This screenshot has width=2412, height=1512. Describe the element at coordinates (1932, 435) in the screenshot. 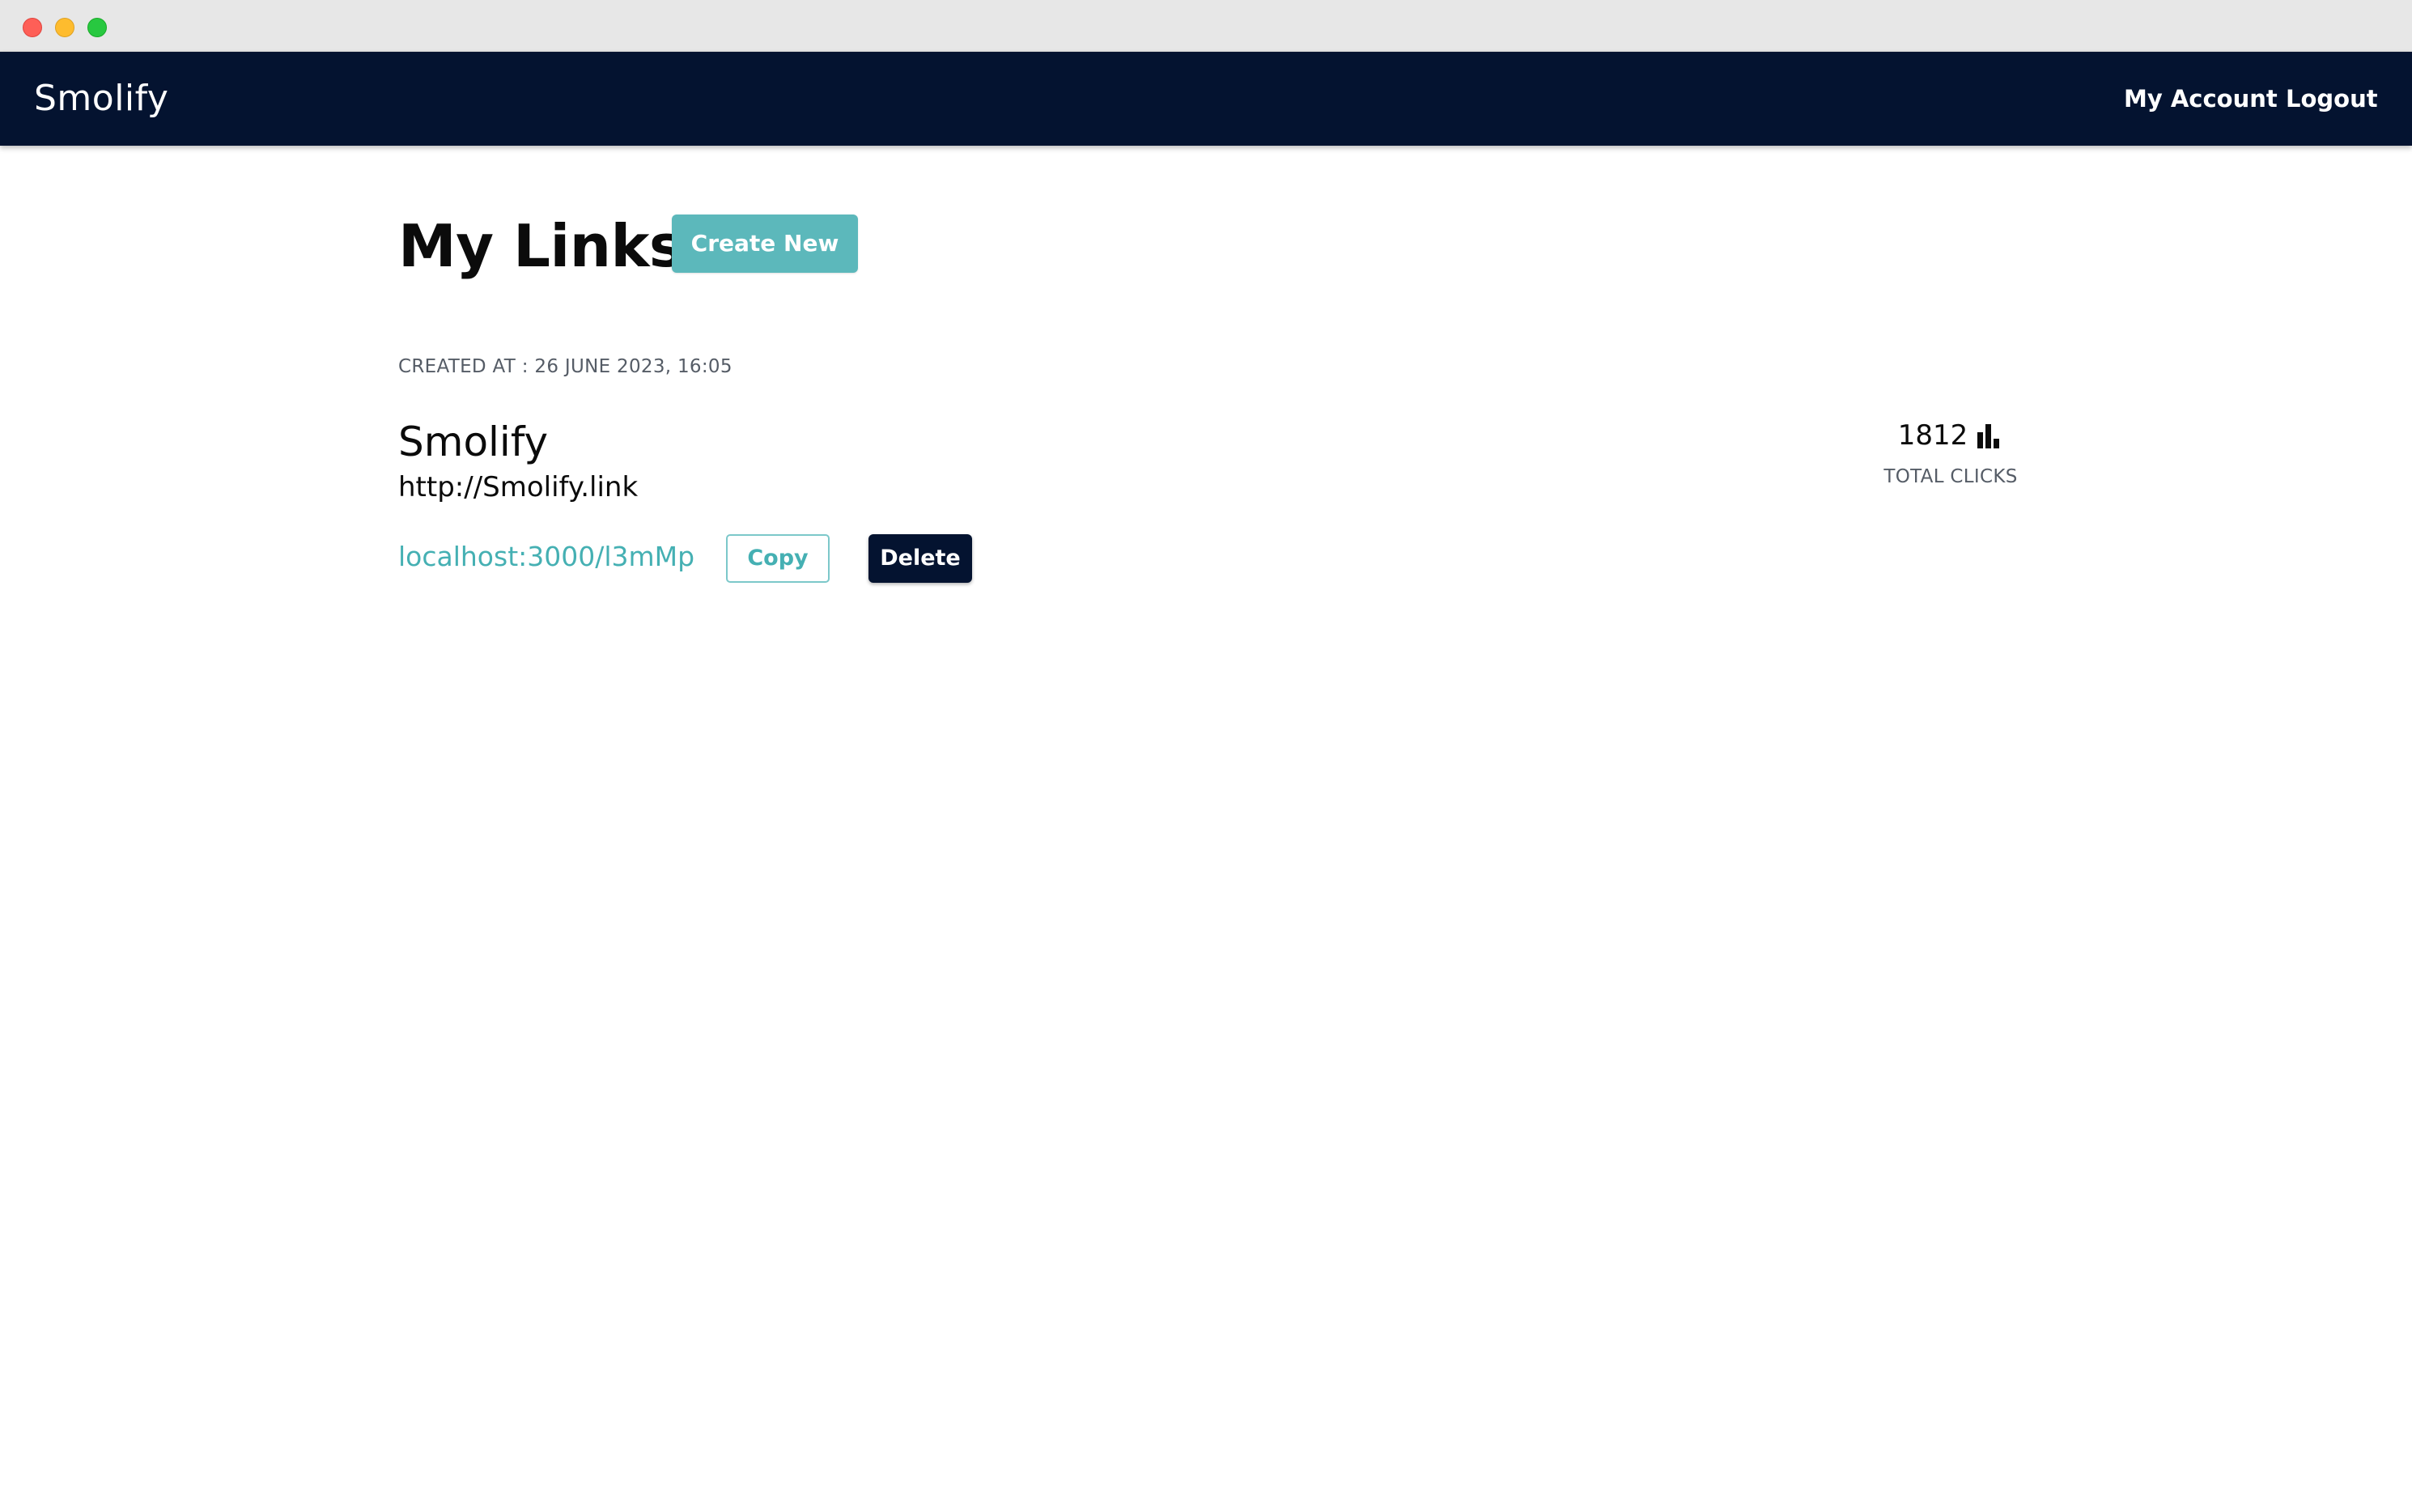

I see `clicks-count: 1812` at that location.